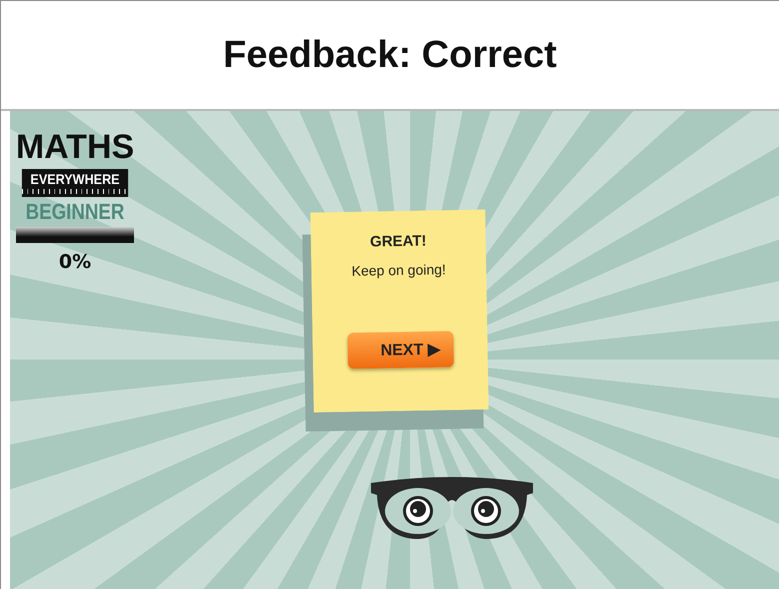 Image resolution: width=779 pixels, height=589 pixels. Describe the element at coordinates (75, 183) in the screenshot. I see `logo-subtitle: EVERYWHERE` at that location.